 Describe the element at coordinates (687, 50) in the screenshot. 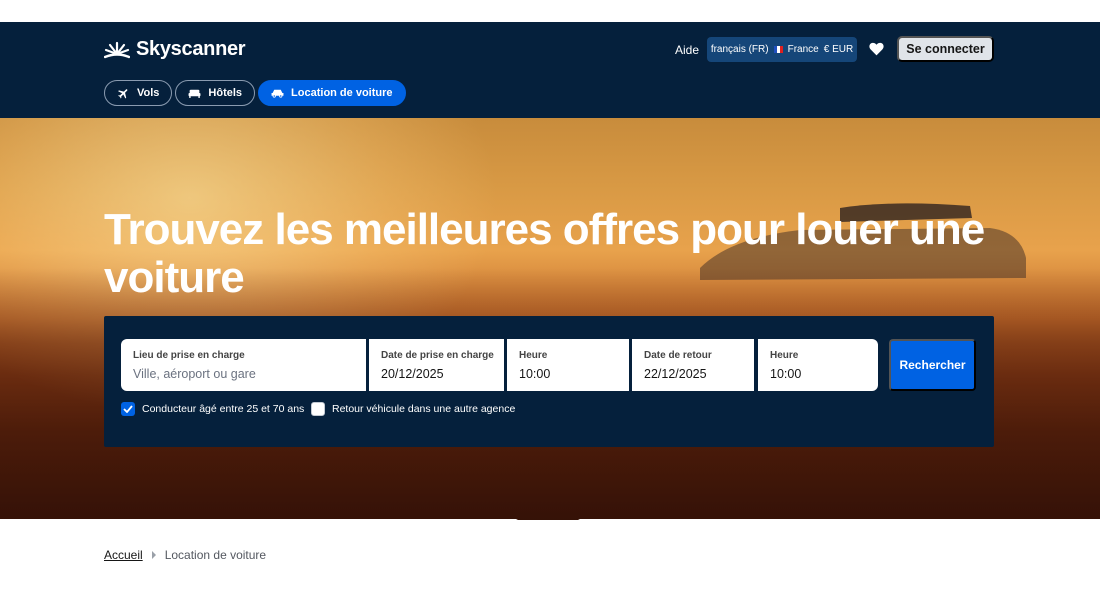

I see `help-link: Aide` at that location.